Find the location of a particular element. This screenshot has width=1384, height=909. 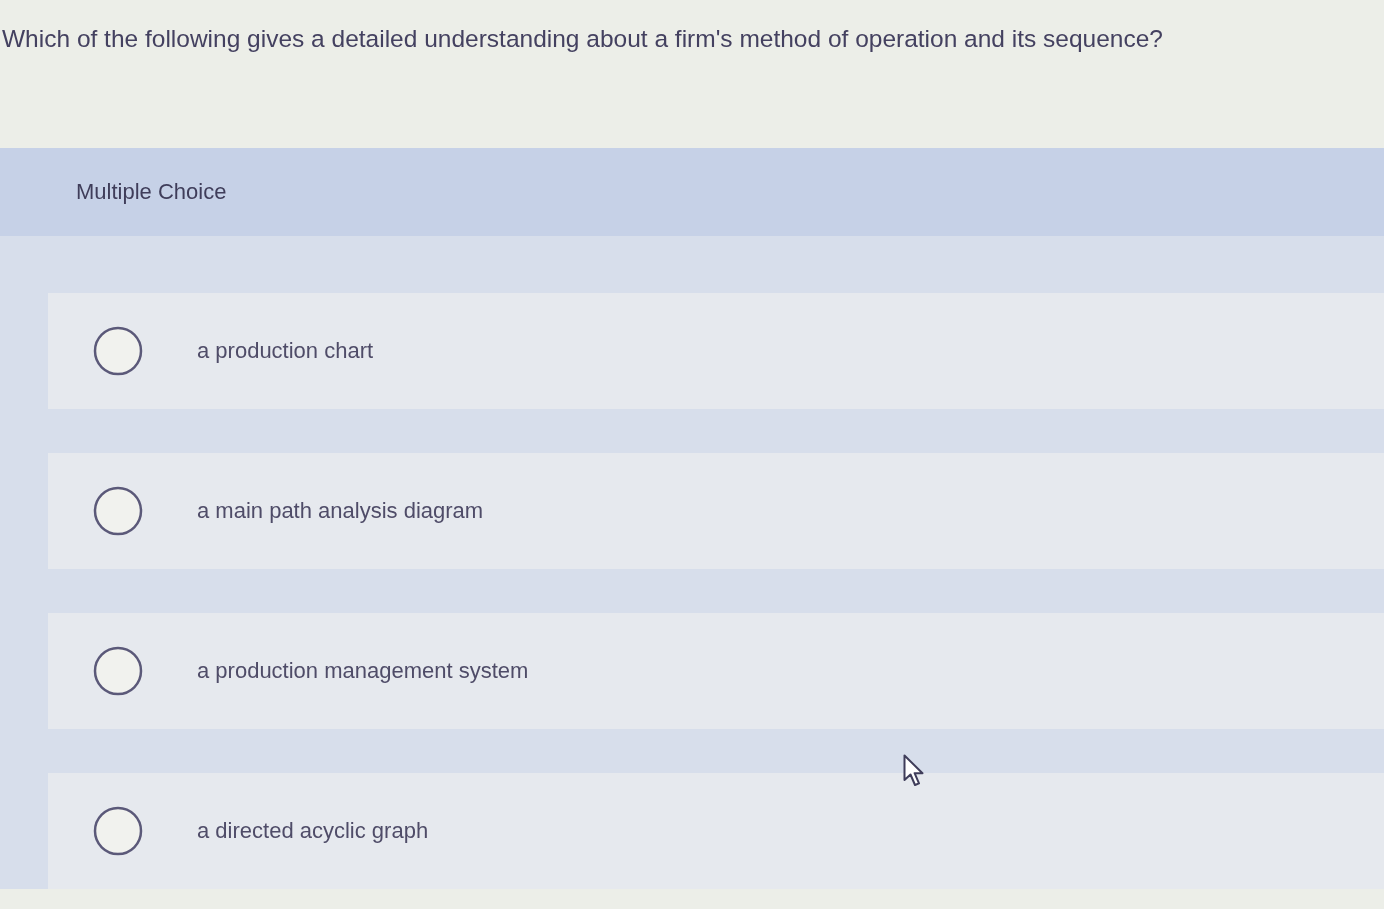

answer-option: a production management system is located at coordinates (716, 671).